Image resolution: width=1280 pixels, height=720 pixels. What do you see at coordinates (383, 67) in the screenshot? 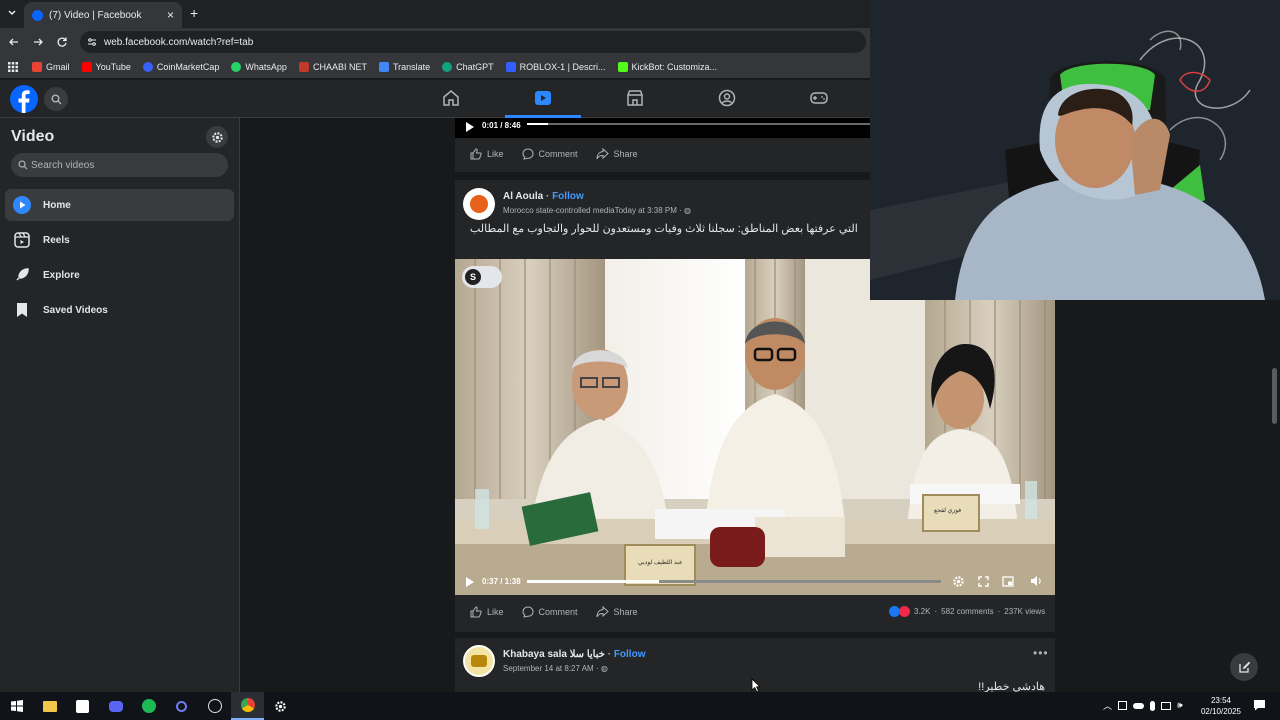
I see `translate-icon` at bounding box center [383, 67].